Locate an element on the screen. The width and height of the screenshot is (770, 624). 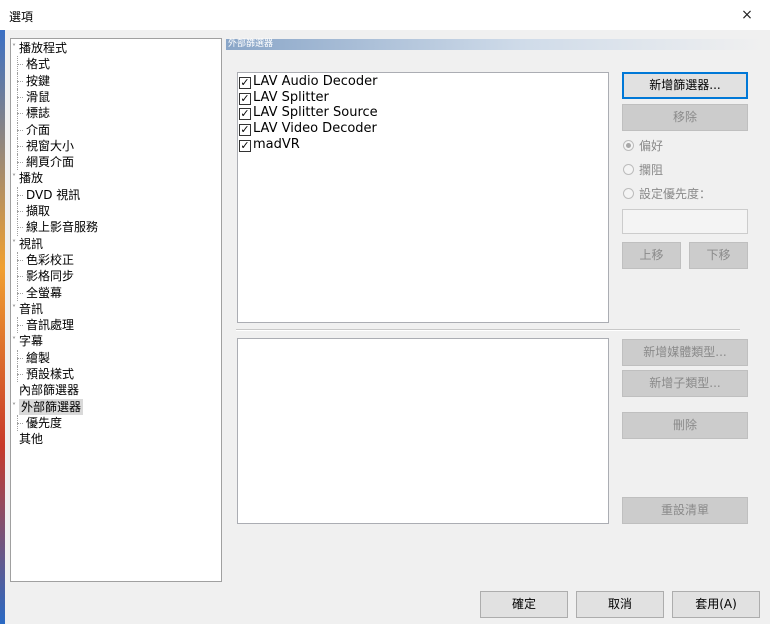
filter-item: ✓ LAV Audio Decoder is located at coordinates (308, 82).